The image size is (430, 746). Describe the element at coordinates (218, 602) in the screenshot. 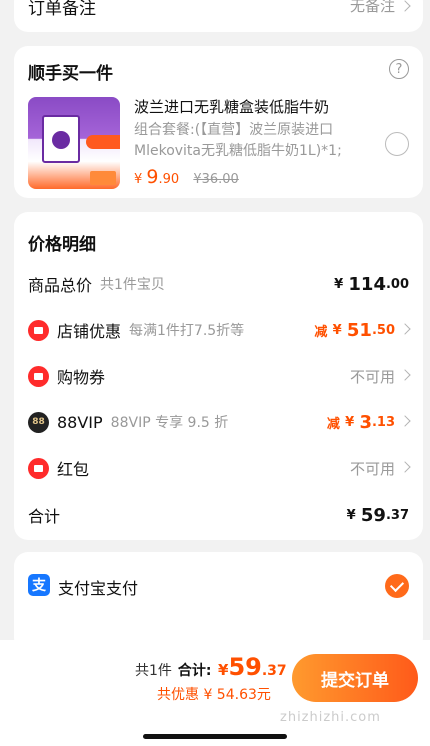

I see `payment-card: 支 支付宝支付` at that location.